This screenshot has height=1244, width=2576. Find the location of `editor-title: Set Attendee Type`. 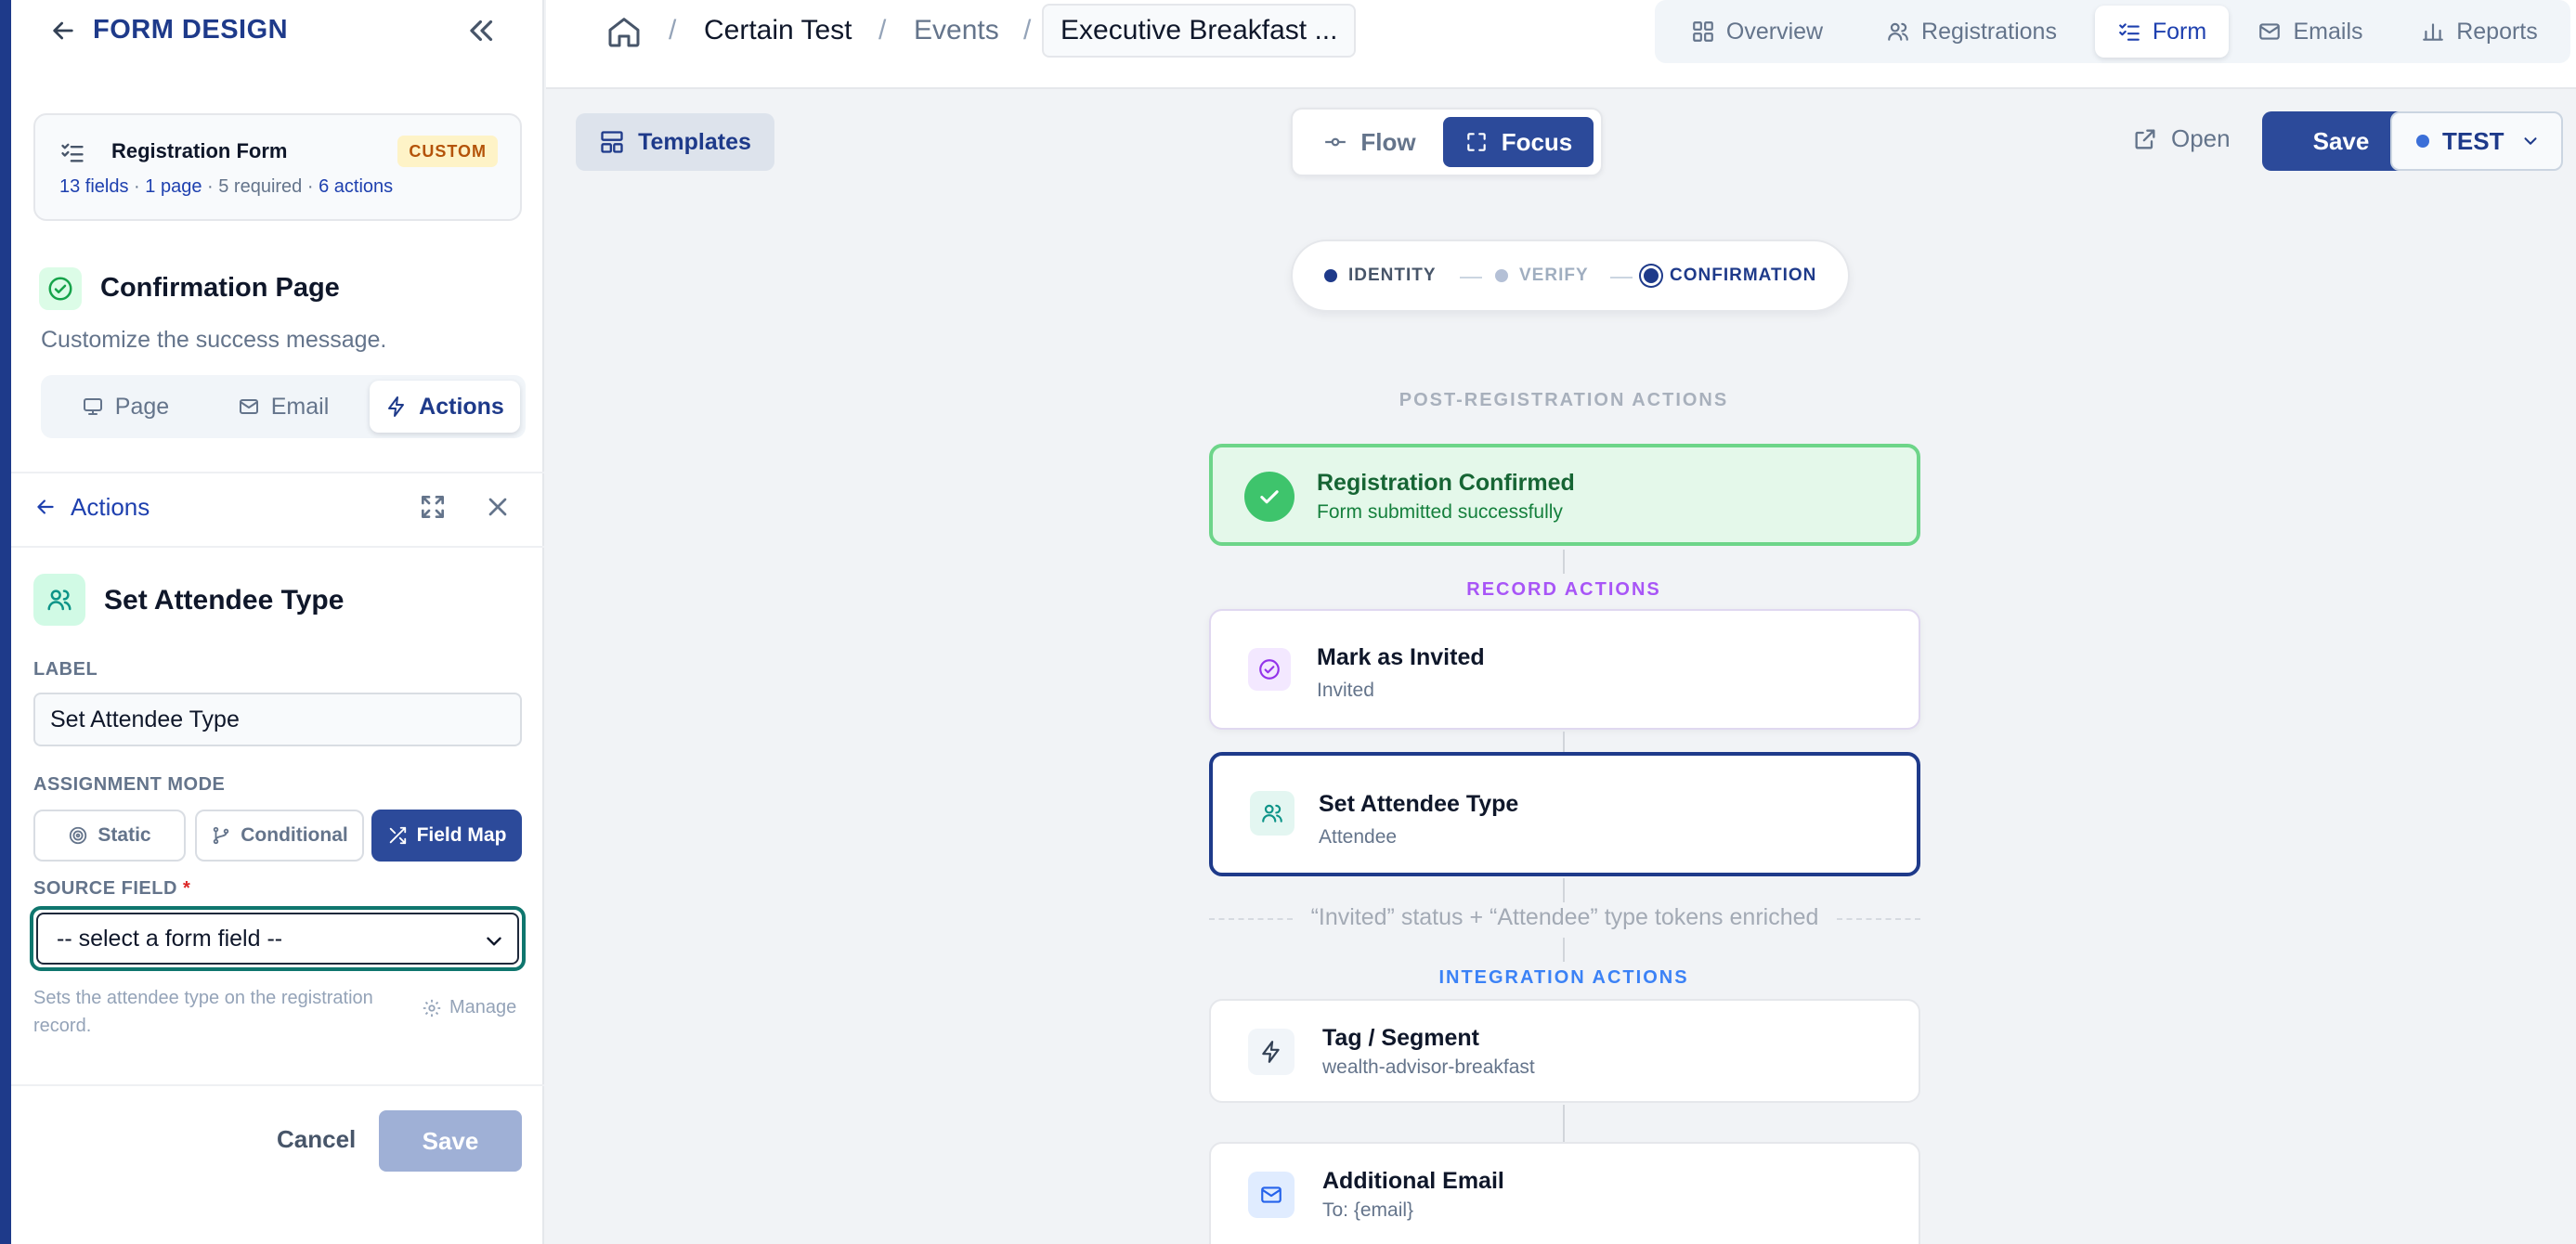

editor-title: Set Attendee Type is located at coordinates (225, 600).